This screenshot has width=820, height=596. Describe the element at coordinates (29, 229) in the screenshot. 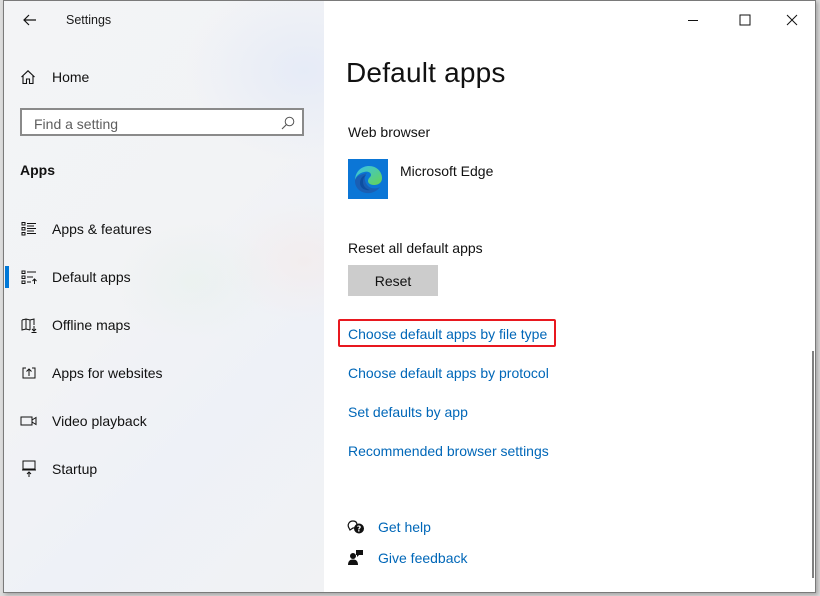

I see `apps-features-icon` at that location.